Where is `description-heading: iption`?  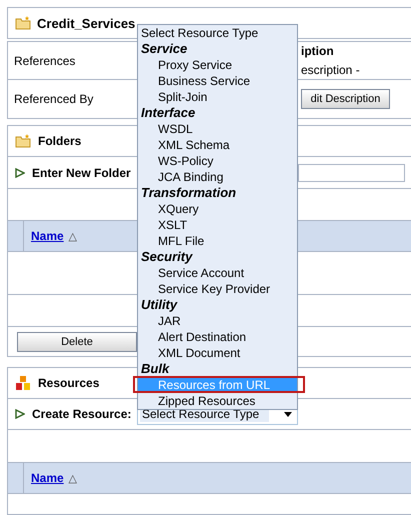
description-heading: iption is located at coordinates (317, 51).